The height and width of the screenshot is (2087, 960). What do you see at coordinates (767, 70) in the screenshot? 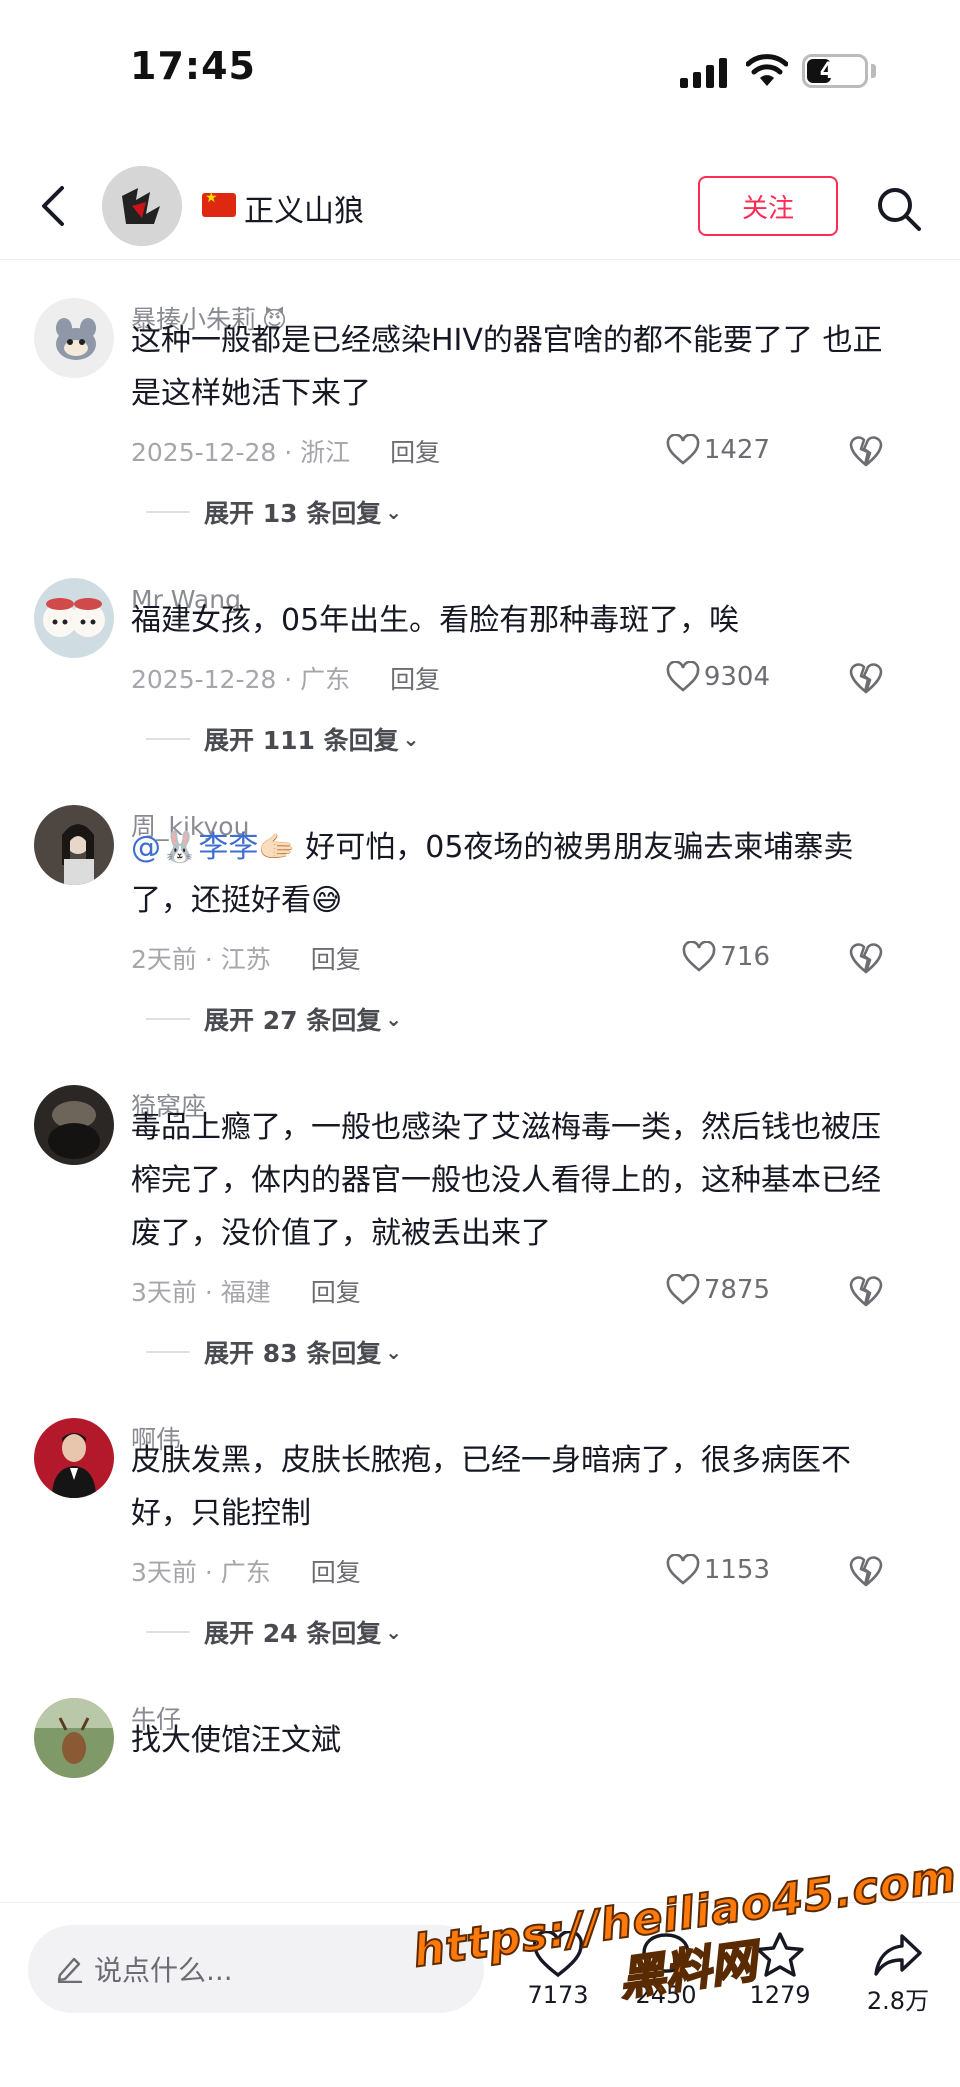
I see `wifi-icon` at bounding box center [767, 70].